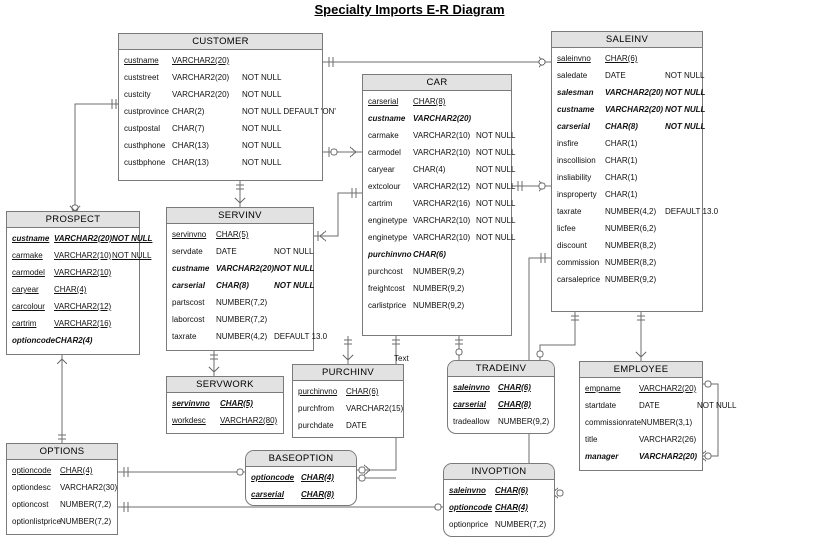 The image size is (819, 538). What do you see at coordinates (190, 162) in the screenshot?
I see `attribute-type: CHAR(13)` at bounding box center [190, 162].